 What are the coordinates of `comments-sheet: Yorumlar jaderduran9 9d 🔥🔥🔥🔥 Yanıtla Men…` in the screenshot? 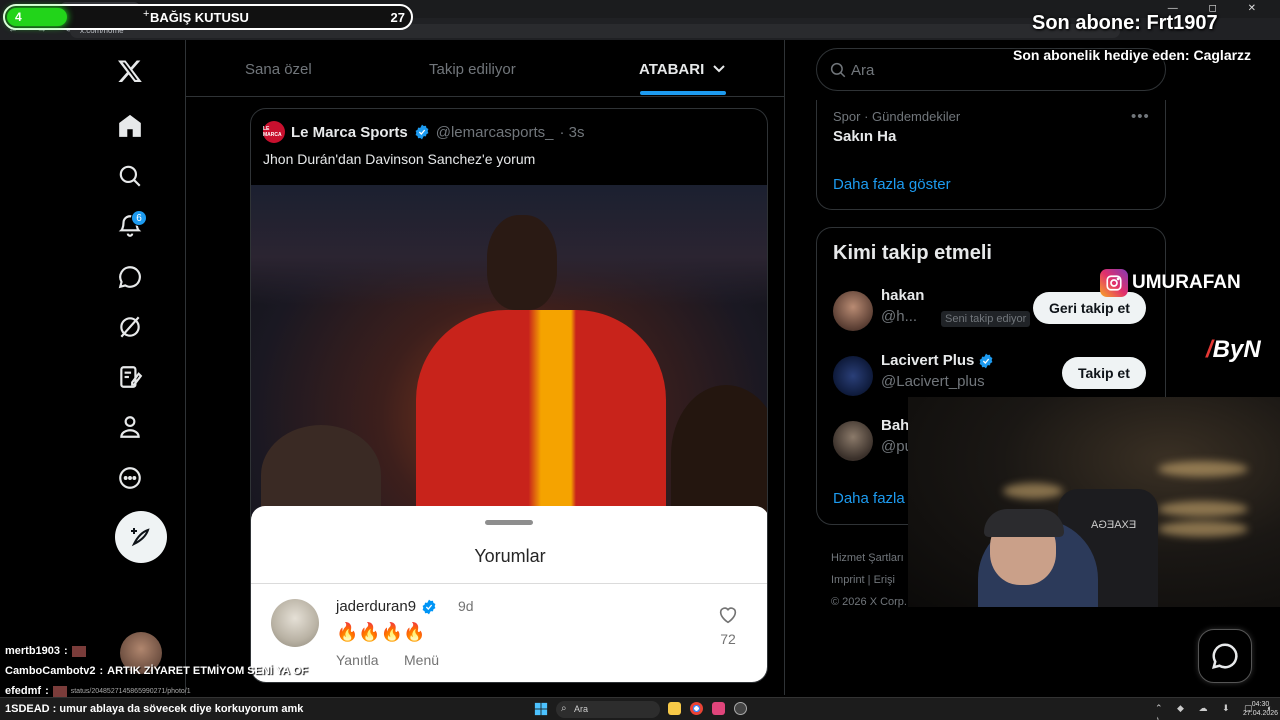 It's located at (509, 594).